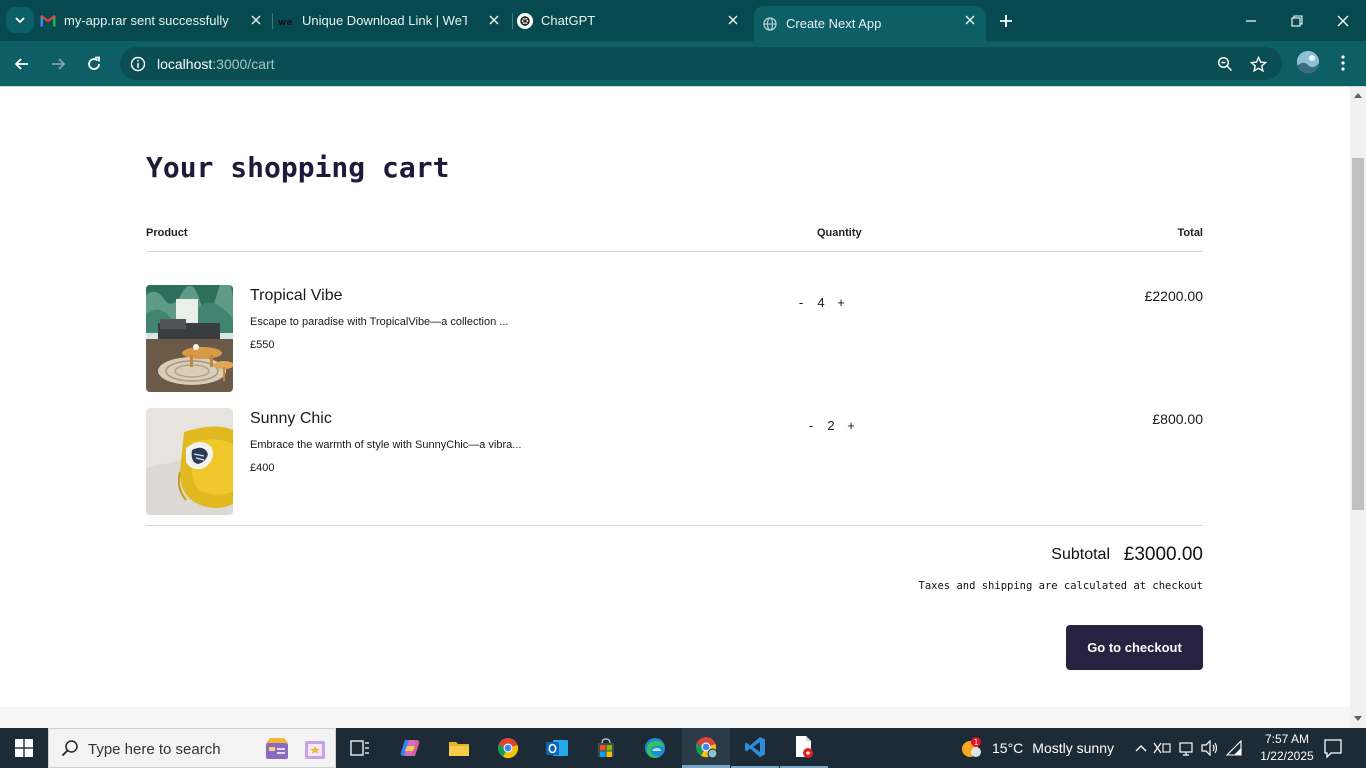 Image resolution: width=1366 pixels, height=768 pixels. What do you see at coordinates (633, 20) in the screenshot?
I see `tab-chatgpt: ChatGPT` at bounding box center [633, 20].